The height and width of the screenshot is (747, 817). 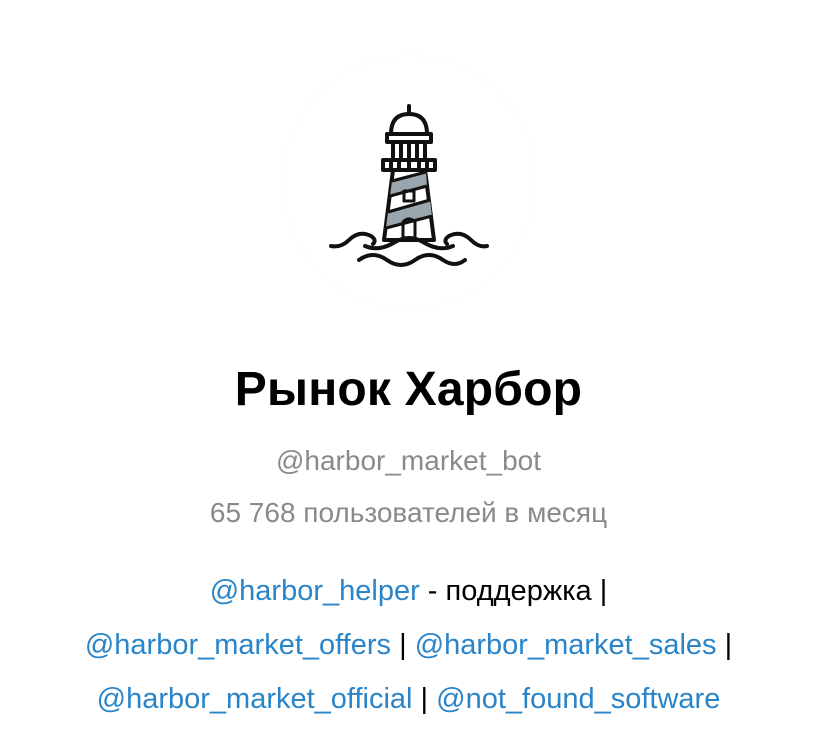 I want to click on link-harbor-market-official: @harbor_market_official, so click(x=255, y=699).